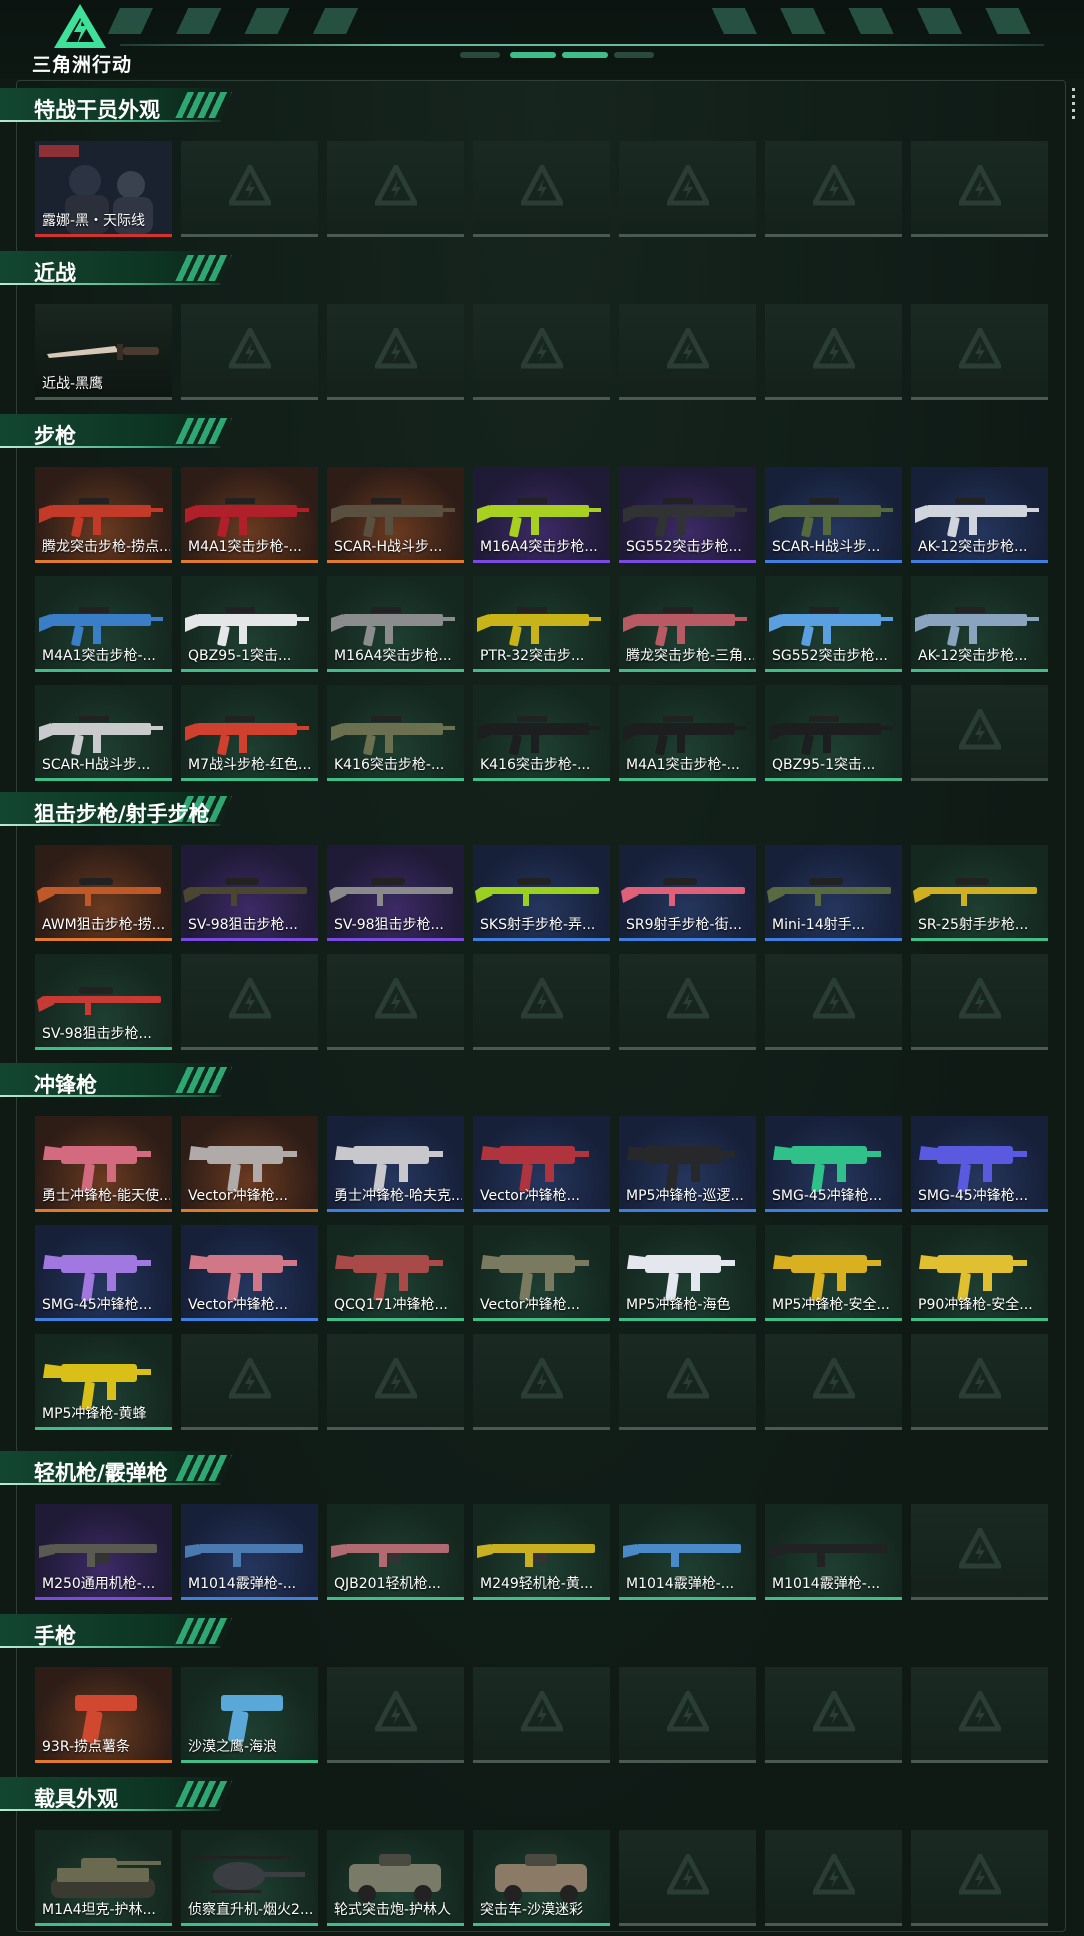 The height and width of the screenshot is (1936, 1084). I want to click on skin-card: MP5冲锋枪-海色, so click(687, 1273).